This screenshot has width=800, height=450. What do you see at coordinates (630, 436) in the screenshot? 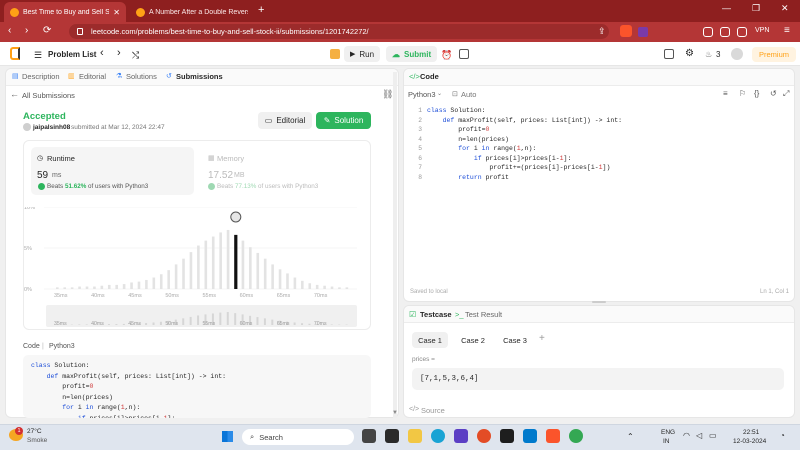
I see `tray-chevron-icon: ⌃` at bounding box center [630, 436].